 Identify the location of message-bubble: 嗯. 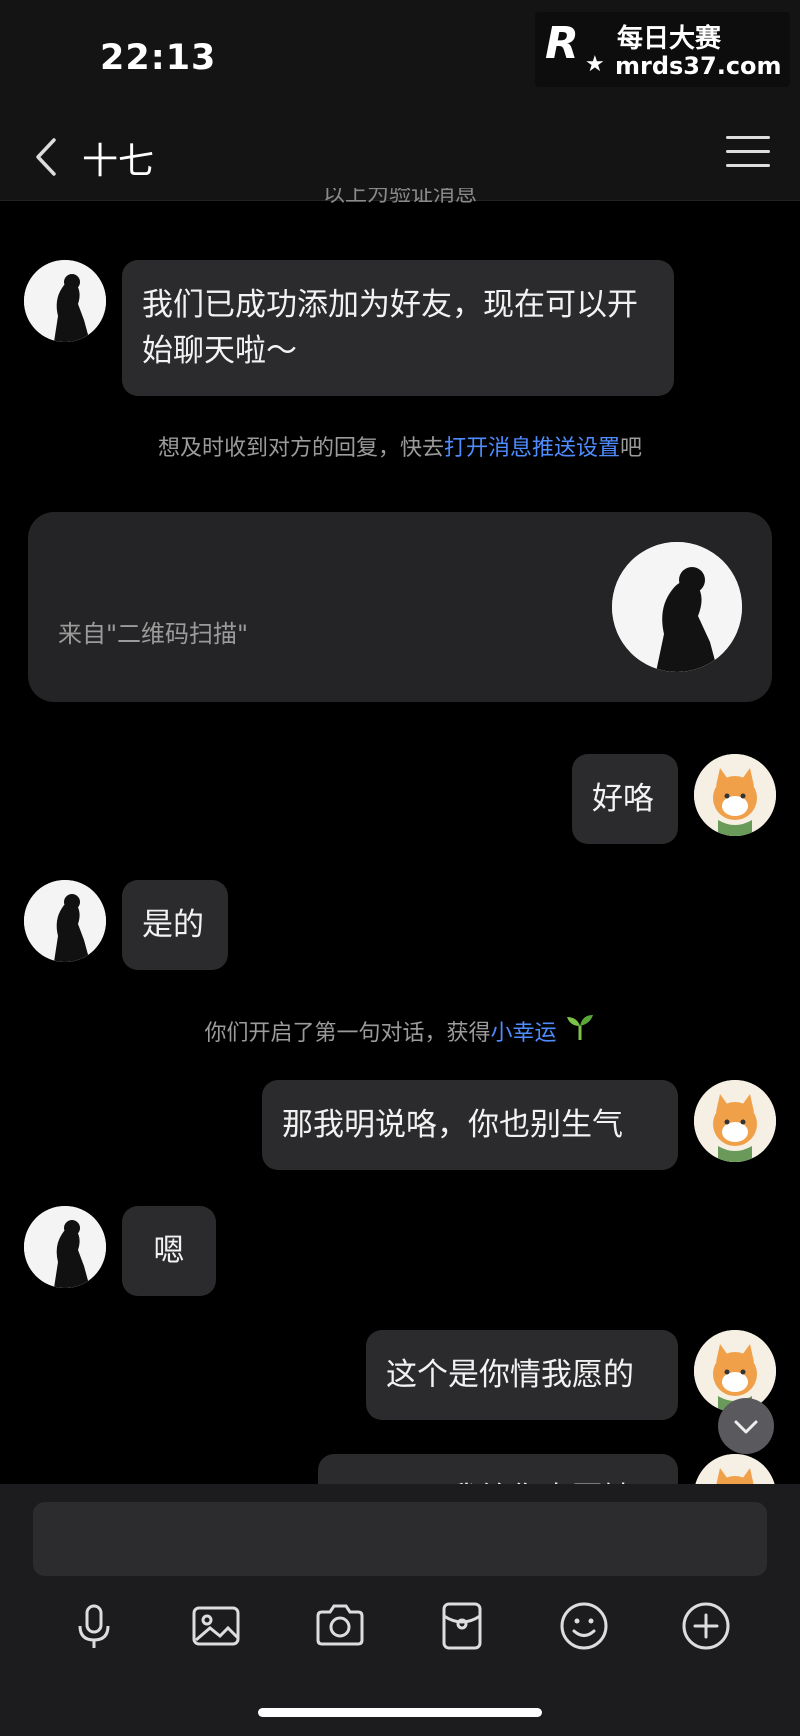
(169, 1251).